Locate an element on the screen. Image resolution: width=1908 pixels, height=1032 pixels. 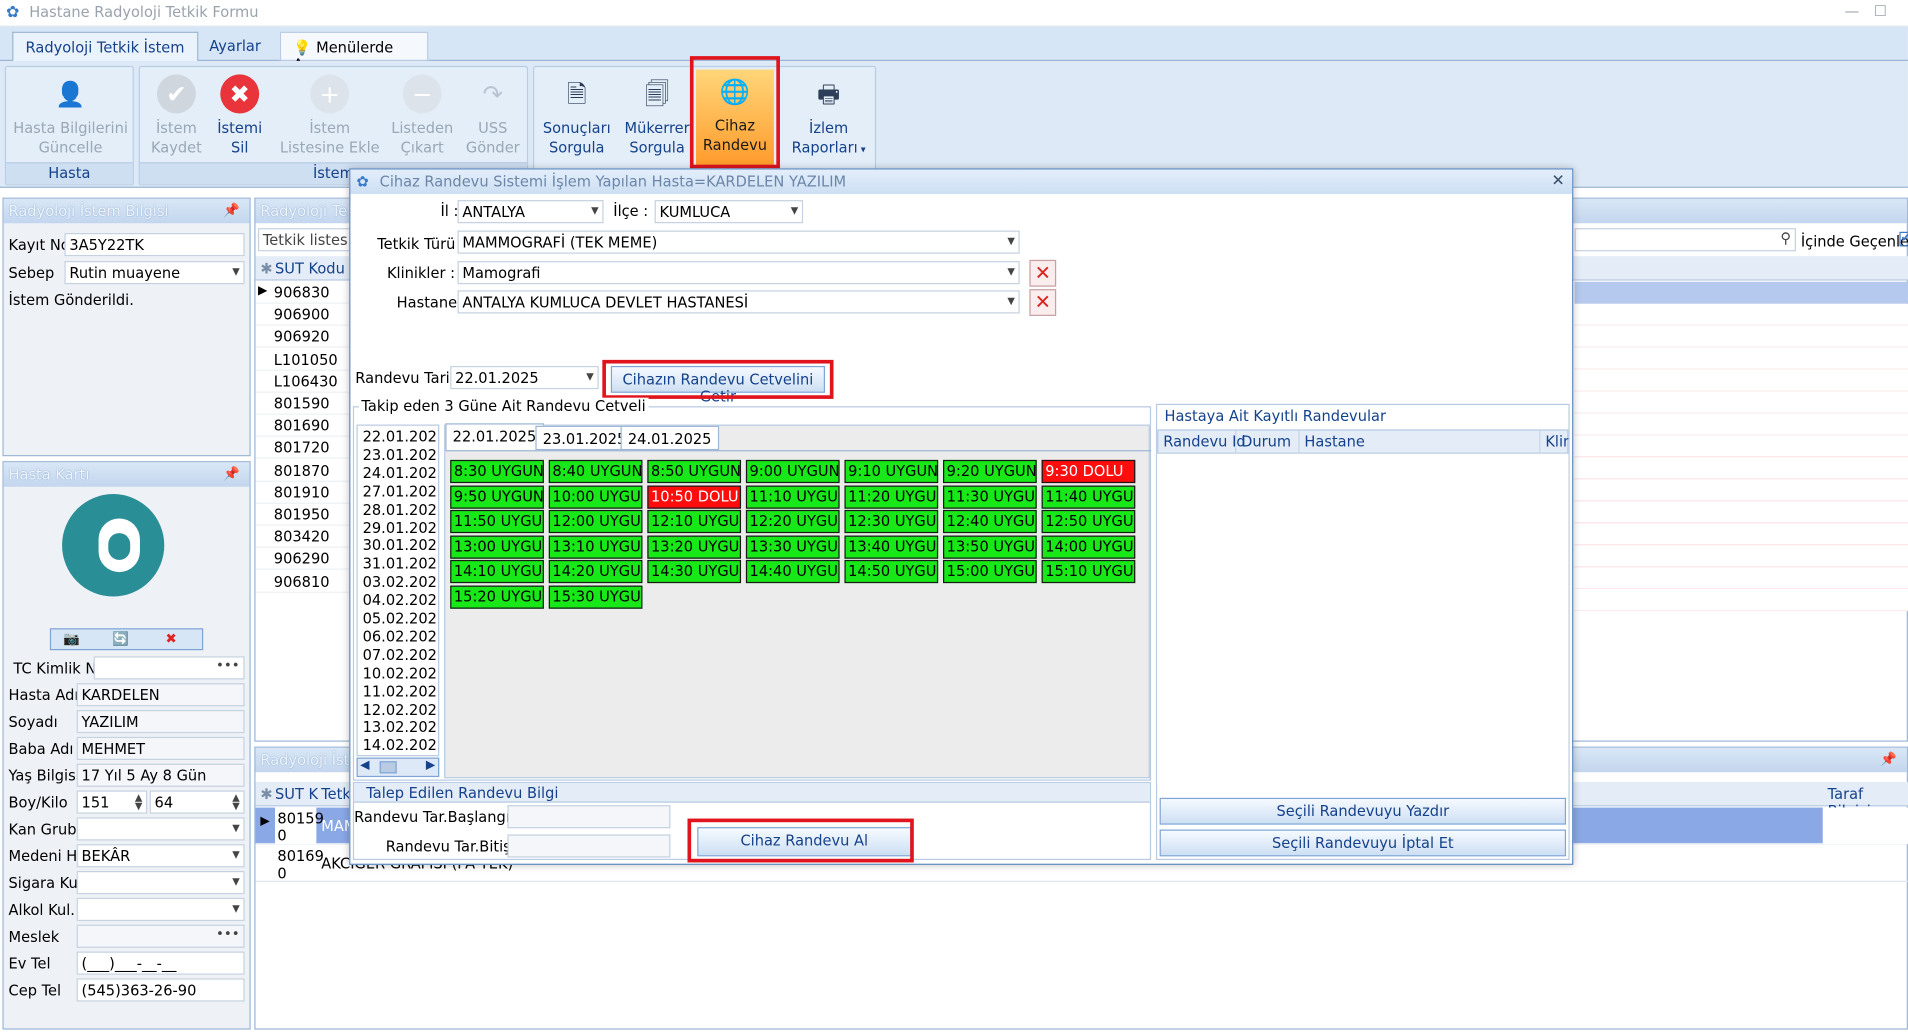
slot-available: 11:20 UYGUN is located at coordinates (891, 497).